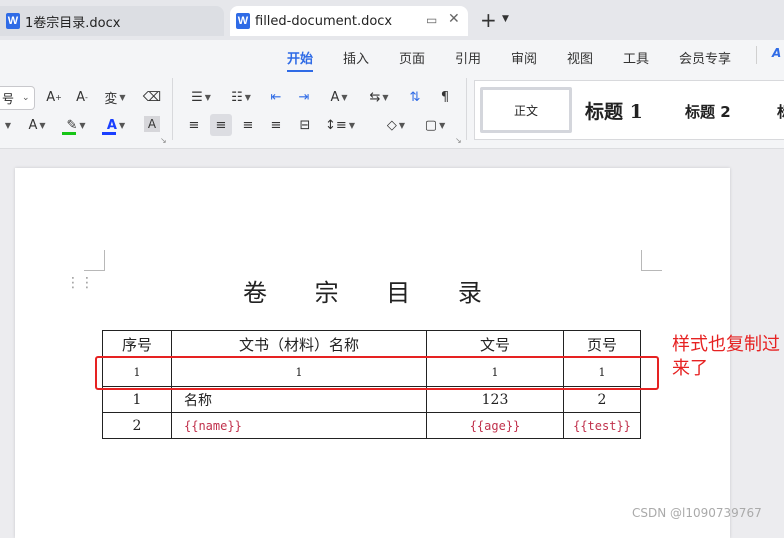 This screenshot has height=538, width=784. I want to click on font-size-select: 号 ⌄, so click(17, 98).